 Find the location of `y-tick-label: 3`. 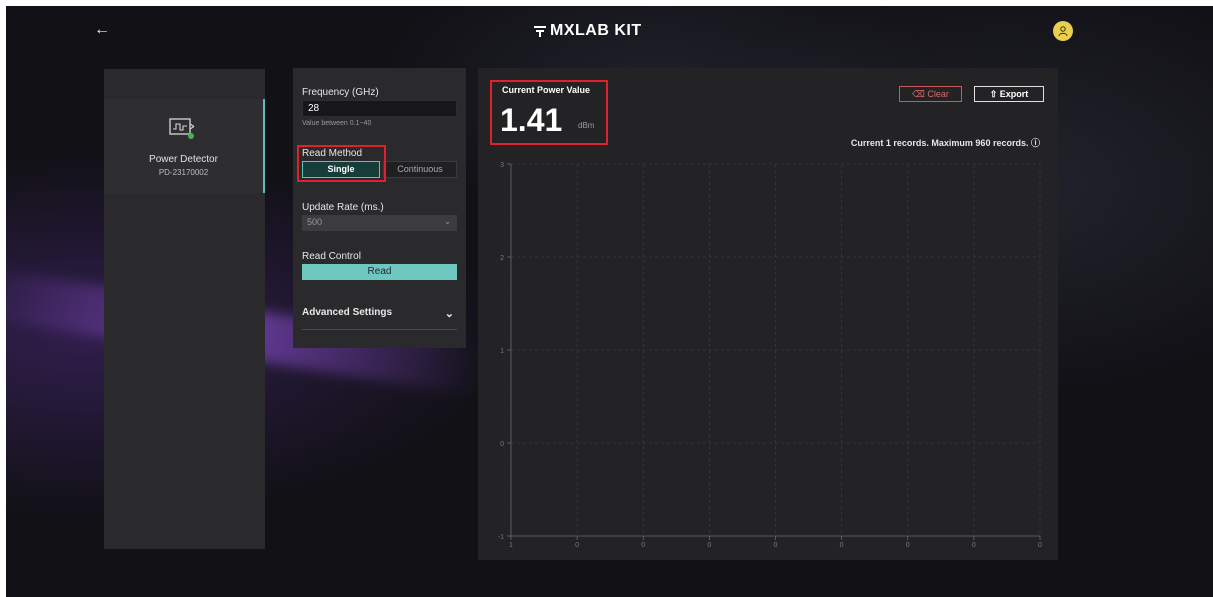

y-tick-label: 3 is located at coordinates (502, 165).